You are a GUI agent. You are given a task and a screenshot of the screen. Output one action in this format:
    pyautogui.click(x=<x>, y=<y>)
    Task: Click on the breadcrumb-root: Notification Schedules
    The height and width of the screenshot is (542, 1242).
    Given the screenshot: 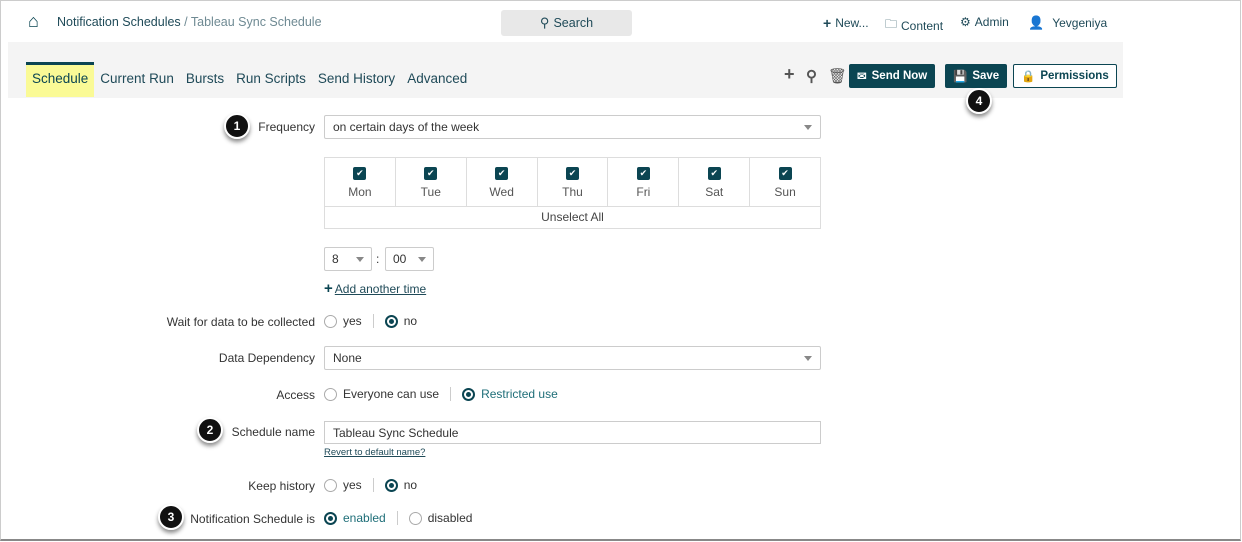 What is the action you would take?
    pyautogui.click(x=119, y=22)
    